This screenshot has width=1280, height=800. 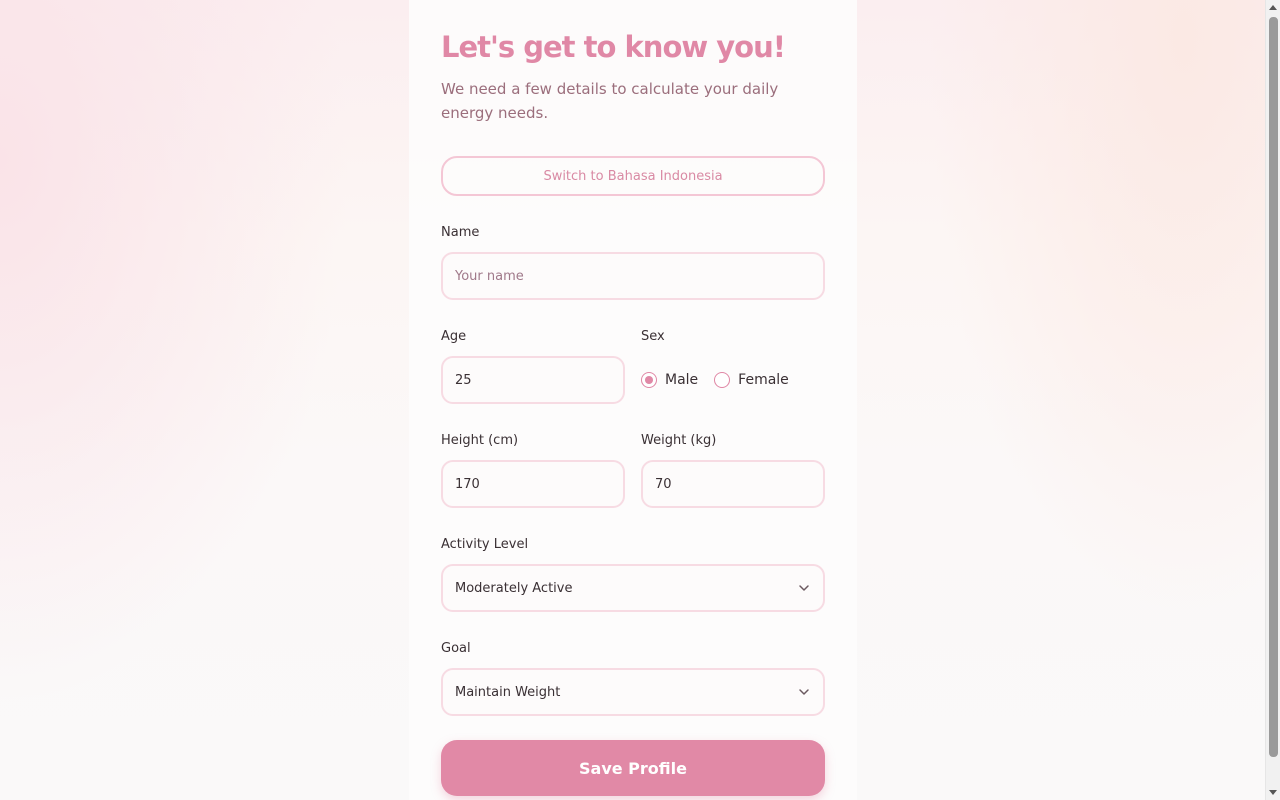 What do you see at coordinates (514, 588) in the screenshot?
I see `activity-level-value: Moderately Active` at bounding box center [514, 588].